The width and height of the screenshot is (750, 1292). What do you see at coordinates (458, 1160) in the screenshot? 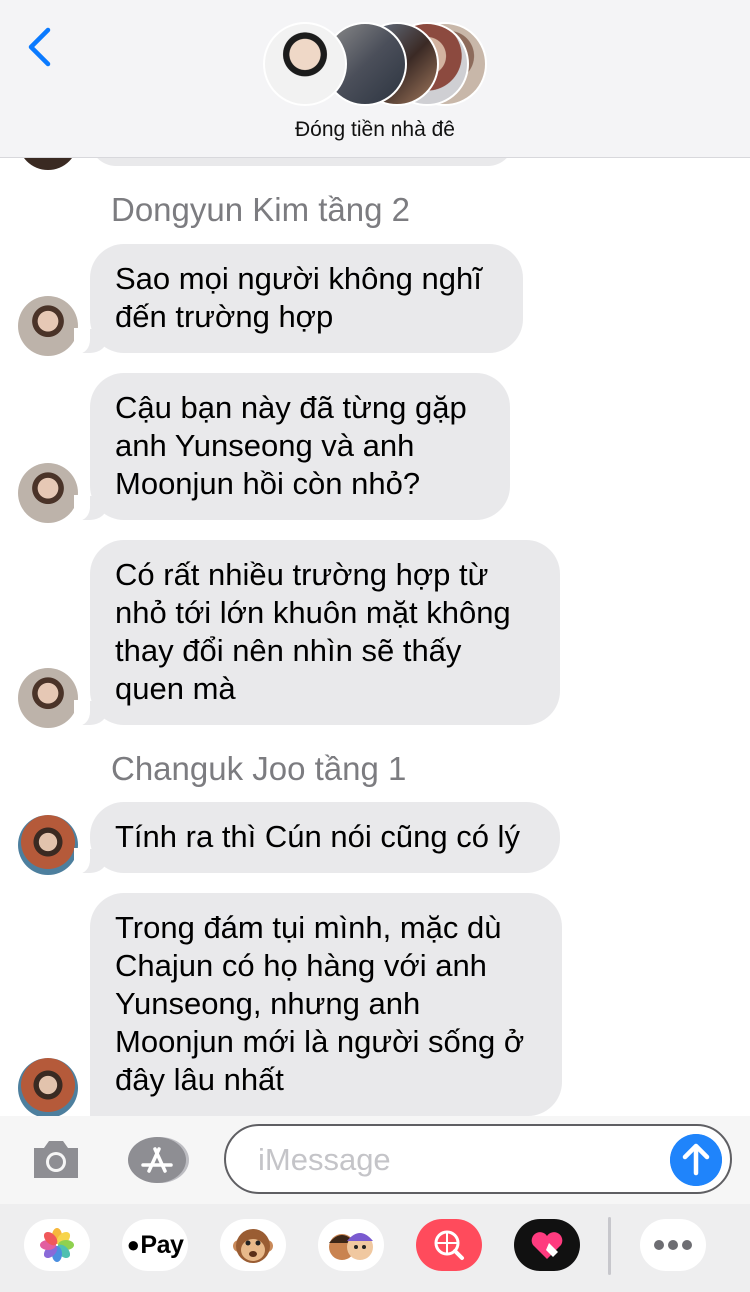
I see `message-input` at bounding box center [458, 1160].